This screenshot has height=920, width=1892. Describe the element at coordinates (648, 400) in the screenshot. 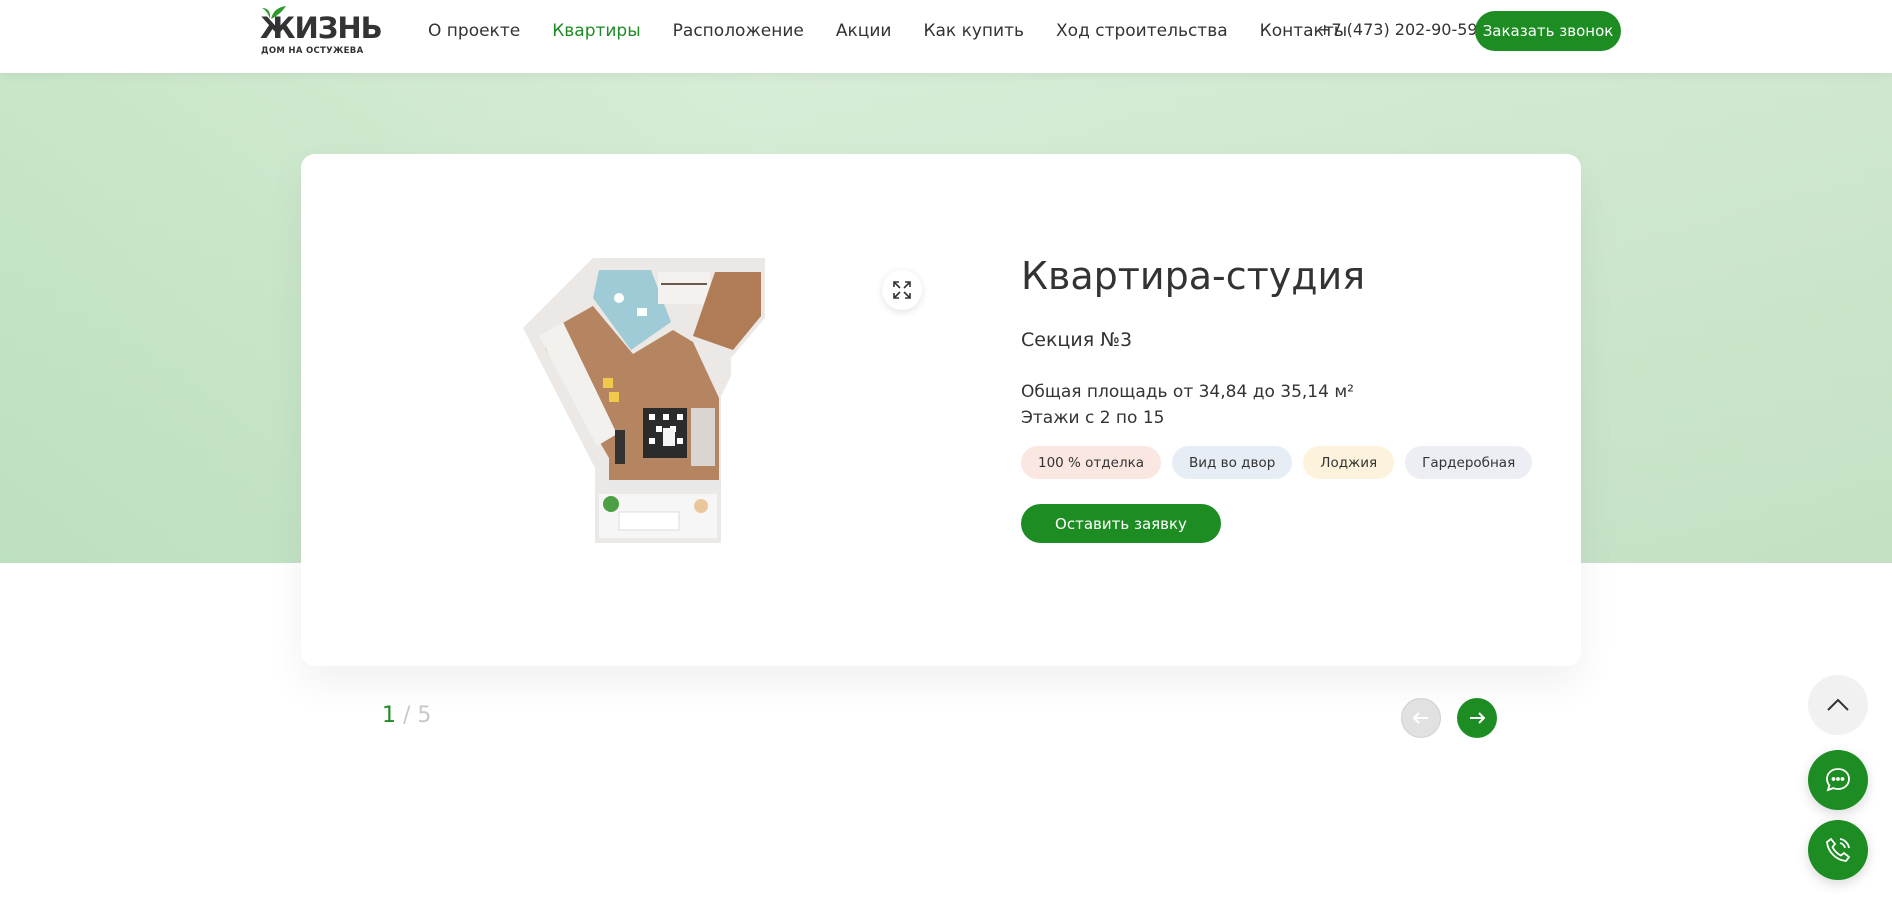

I see `floor-plan-image` at that location.